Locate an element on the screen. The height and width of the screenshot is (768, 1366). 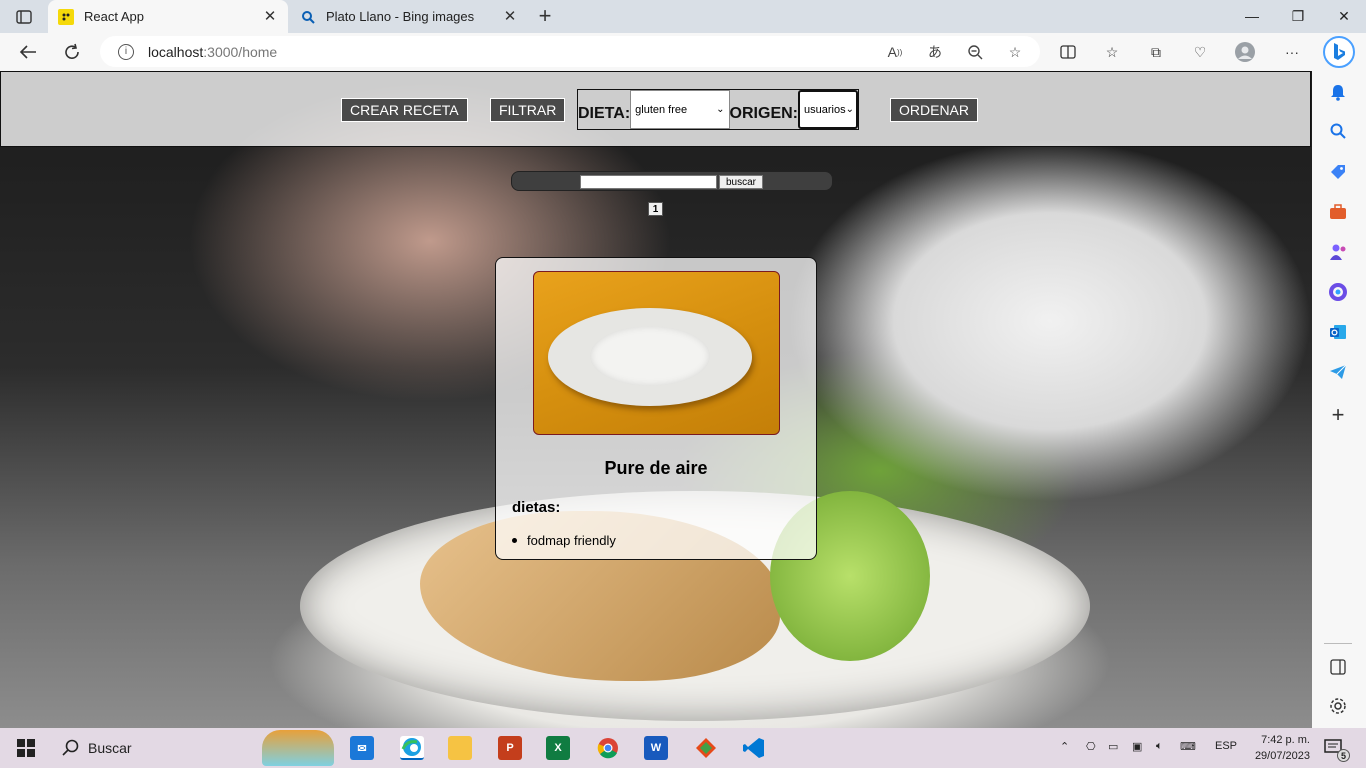
back-icon is located at coordinates (28, 52).